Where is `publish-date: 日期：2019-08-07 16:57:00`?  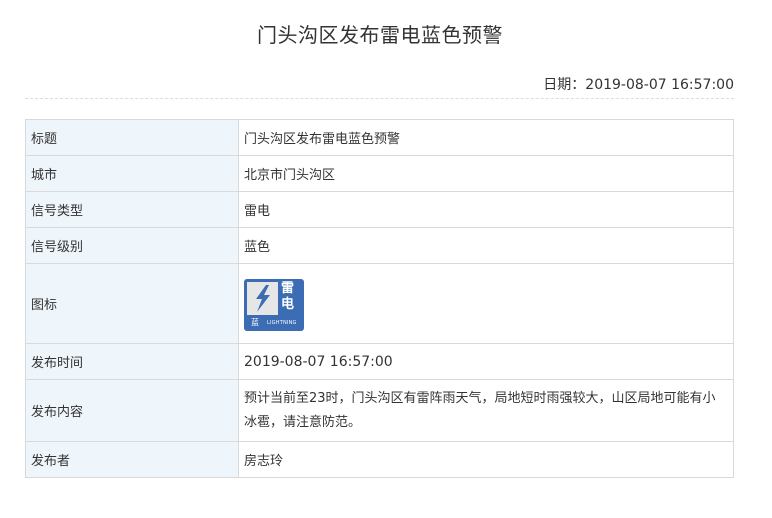
publish-date: 日期：2019-08-07 16:57:00 is located at coordinates (638, 84).